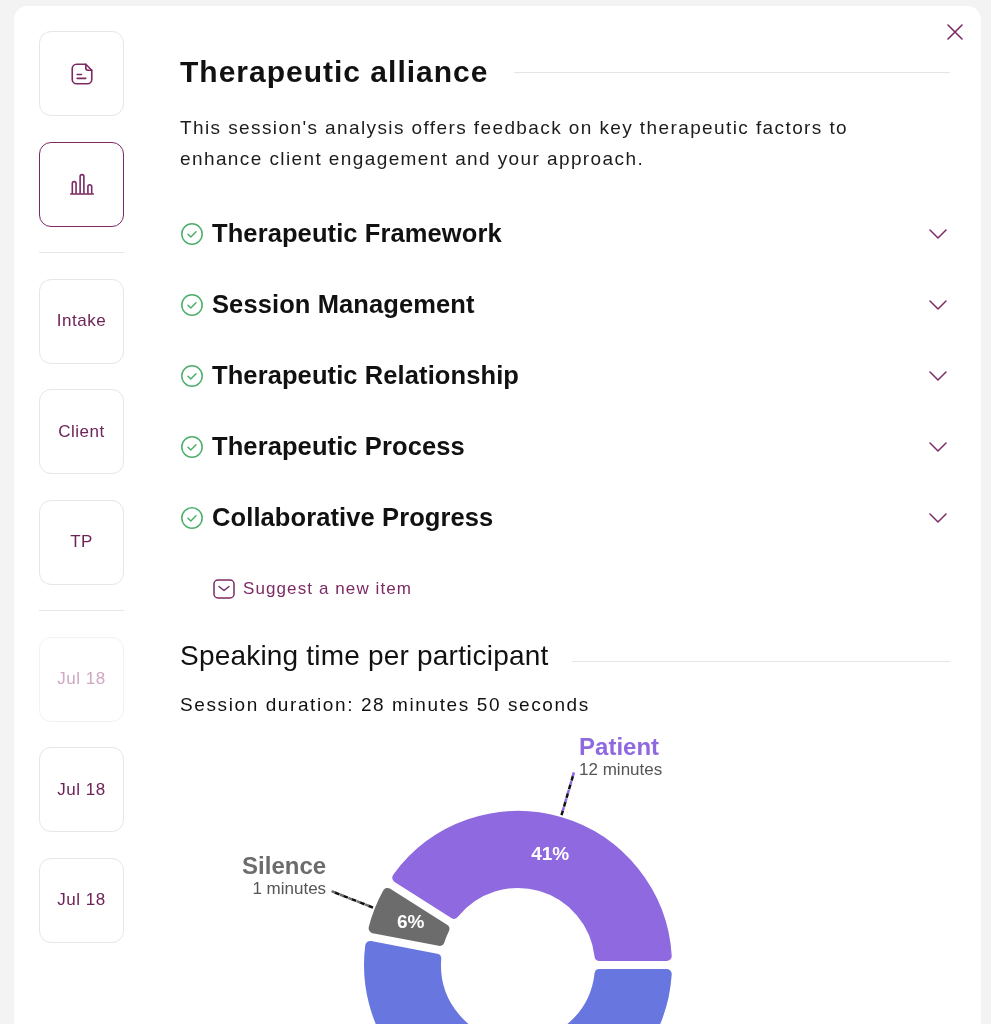 Image resolution: width=991 pixels, height=1024 pixels. Describe the element at coordinates (385, 705) in the screenshot. I see `session-duration: Session duration: 28 minutes 50 seconds` at that location.